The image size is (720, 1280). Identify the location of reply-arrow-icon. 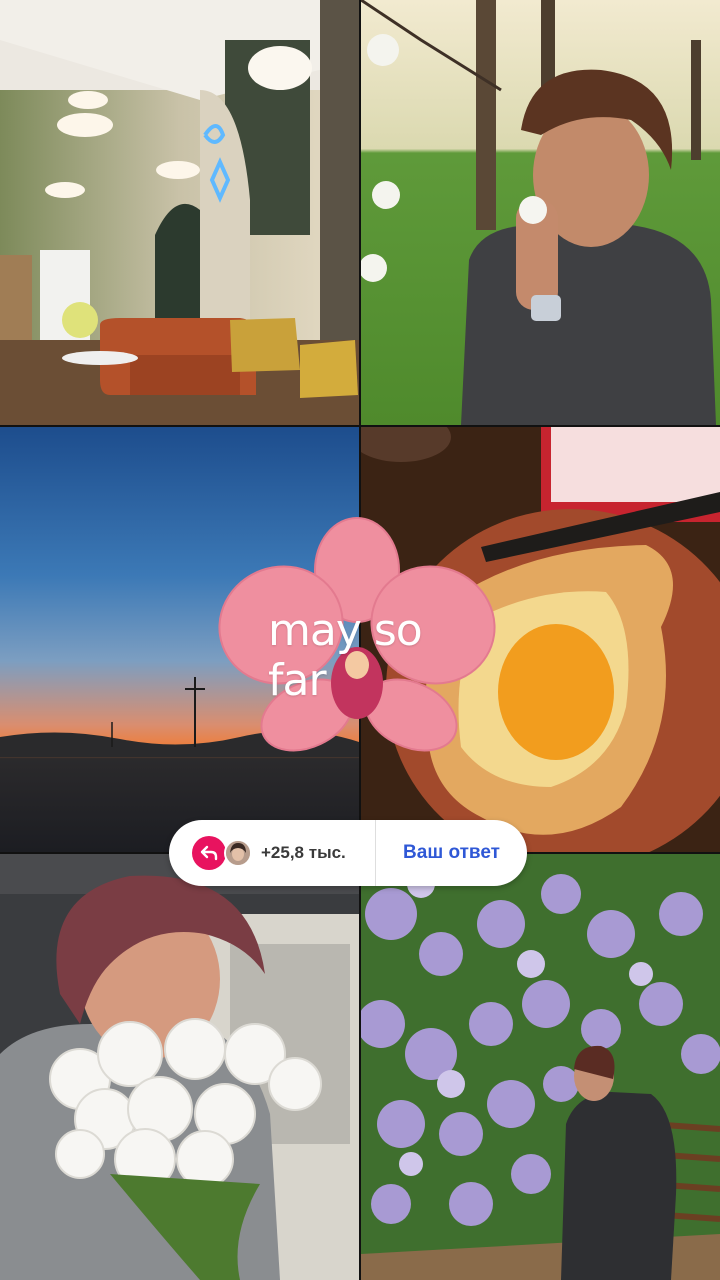
(209, 853).